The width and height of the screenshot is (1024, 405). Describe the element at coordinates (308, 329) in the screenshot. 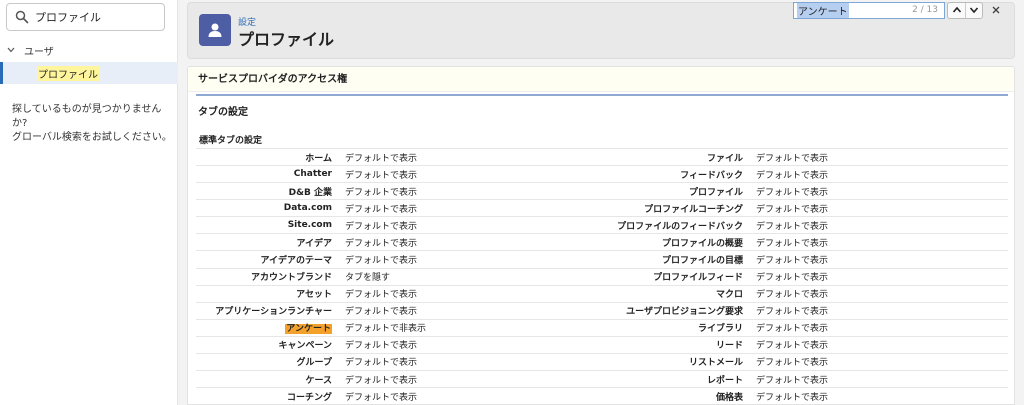

I see `find-match-highlight: アンケート` at that location.